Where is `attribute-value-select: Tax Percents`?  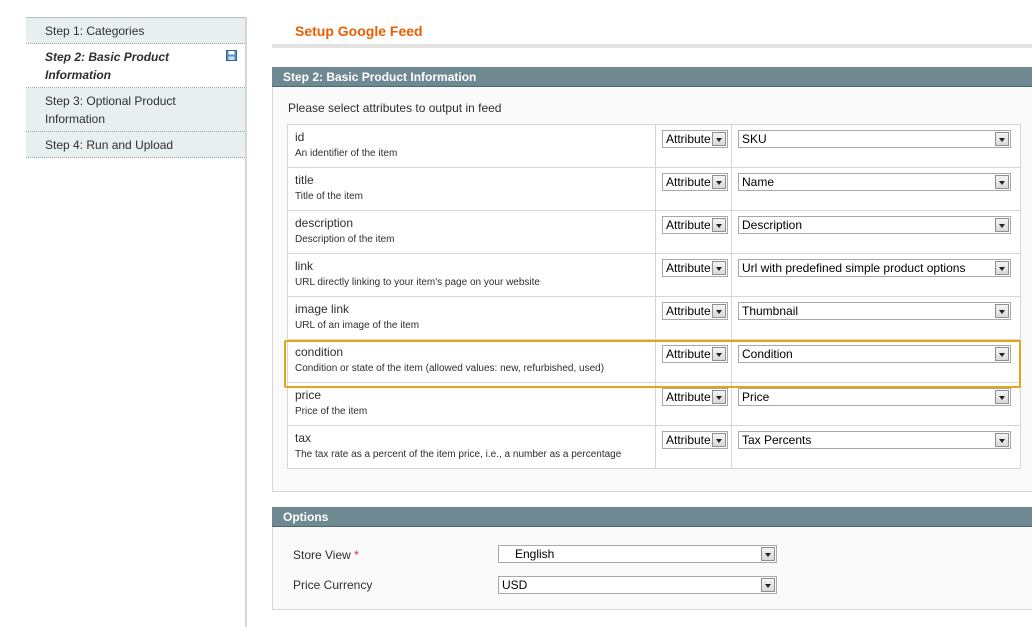 attribute-value-select: Tax Percents is located at coordinates (874, 440).